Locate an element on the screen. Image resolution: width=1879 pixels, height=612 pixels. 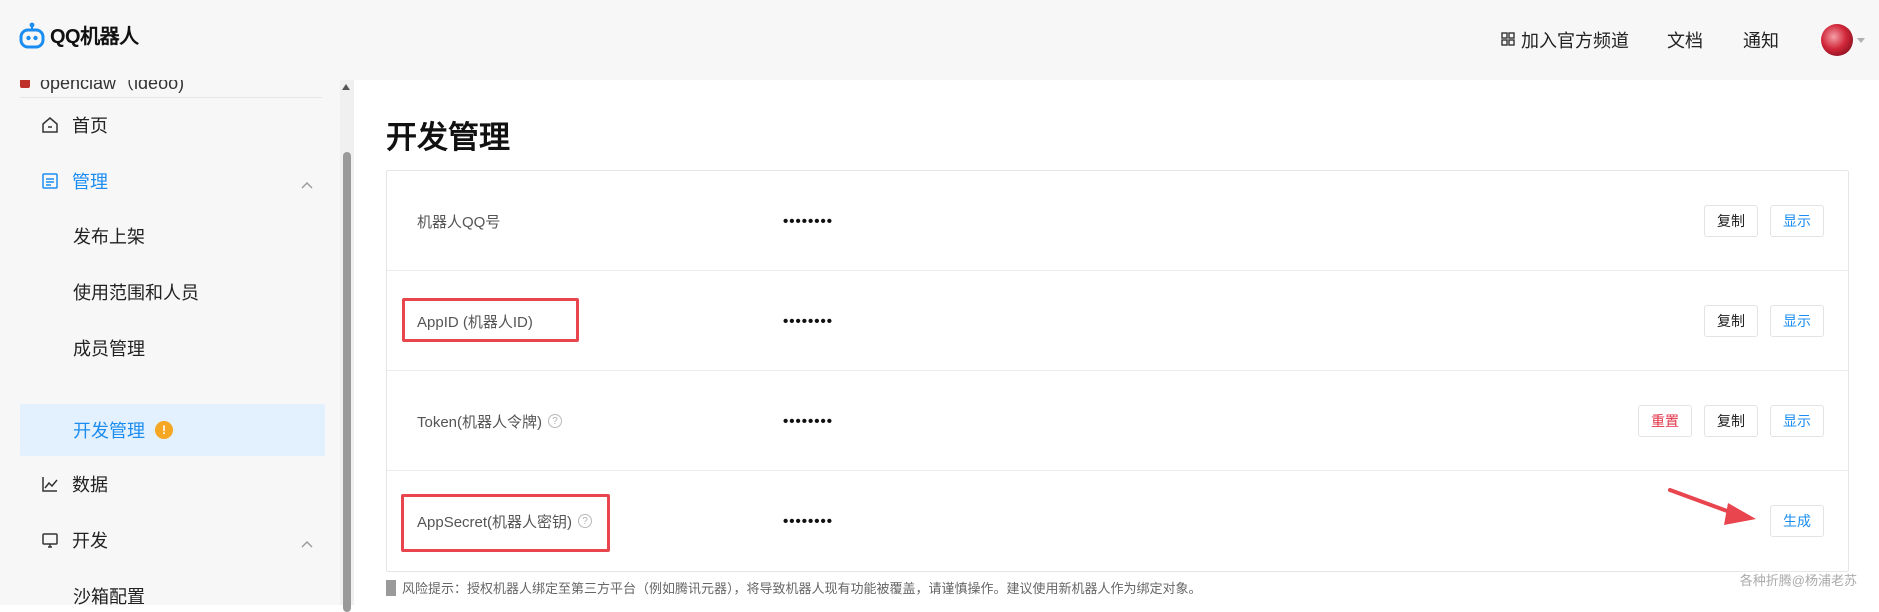
sidebar-item-home: 首页 is located at coordinates (172, 125).